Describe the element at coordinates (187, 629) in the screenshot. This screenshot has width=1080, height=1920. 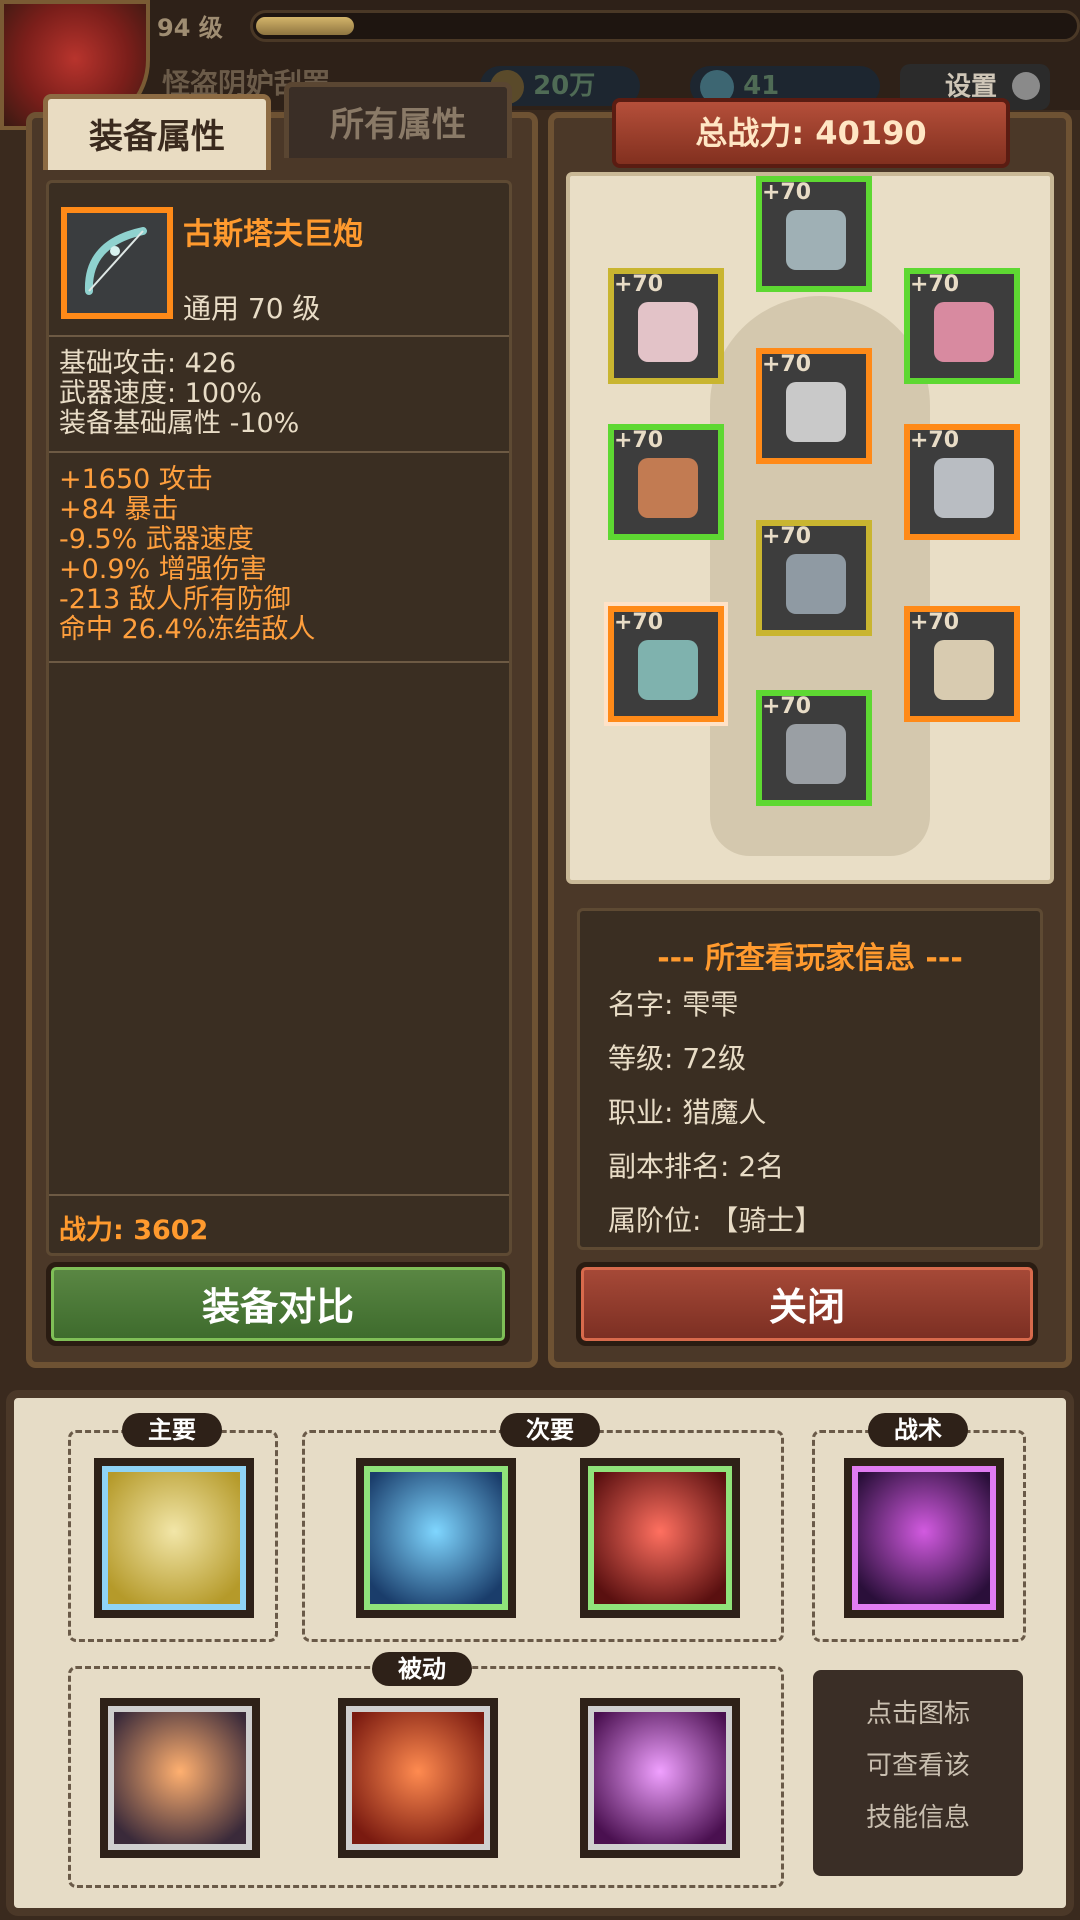
I see `affix-line: 命中 26.4%冻结敌人` at that location.